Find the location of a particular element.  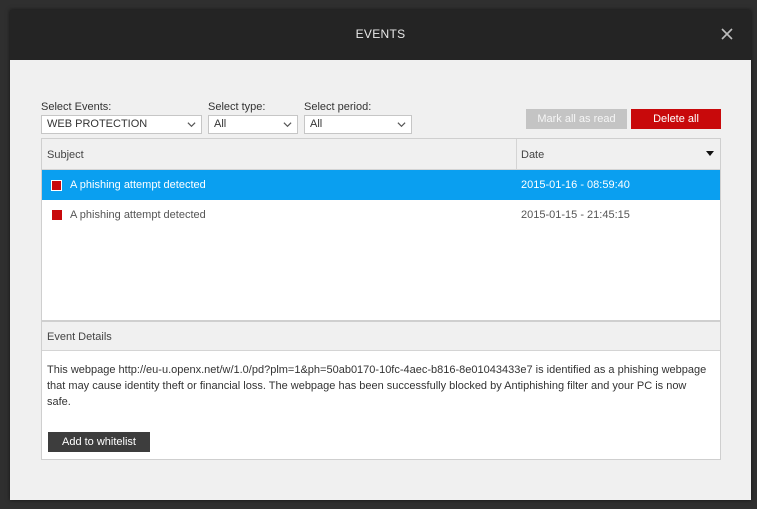

column-divider is located at coordinates (516, 154).